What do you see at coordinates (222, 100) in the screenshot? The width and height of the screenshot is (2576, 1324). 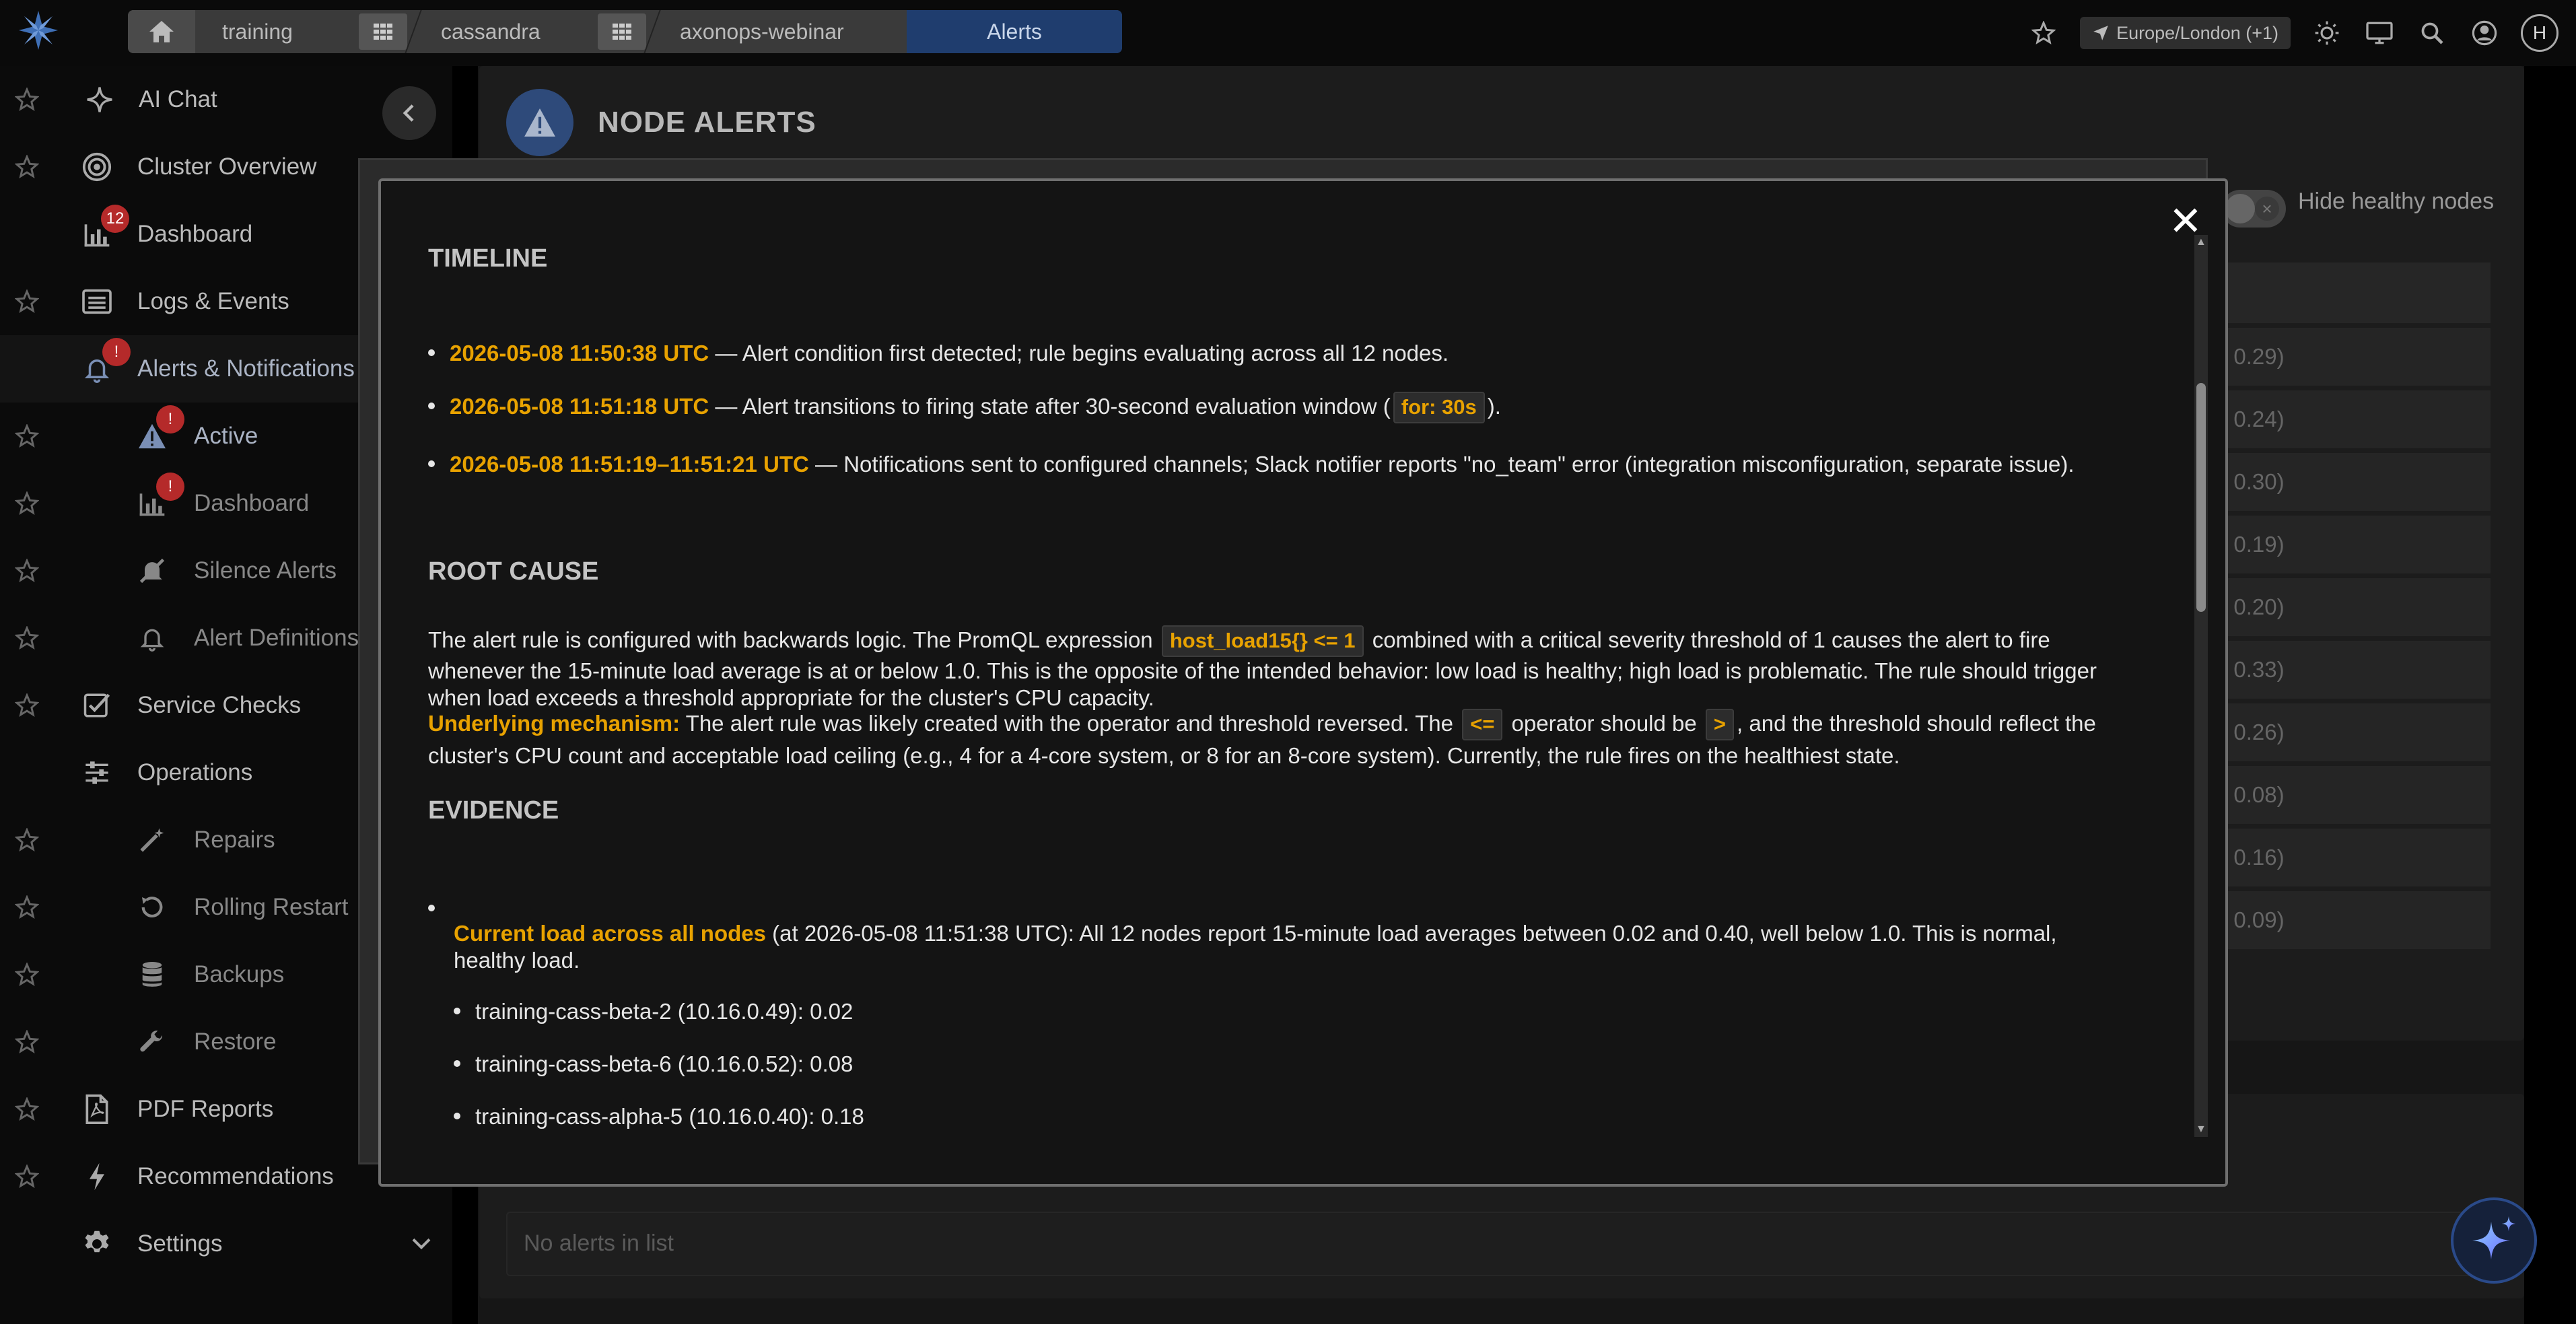 I see `sidebar-item-ai-chat: AI Chat` at bounding box center [222, 100].